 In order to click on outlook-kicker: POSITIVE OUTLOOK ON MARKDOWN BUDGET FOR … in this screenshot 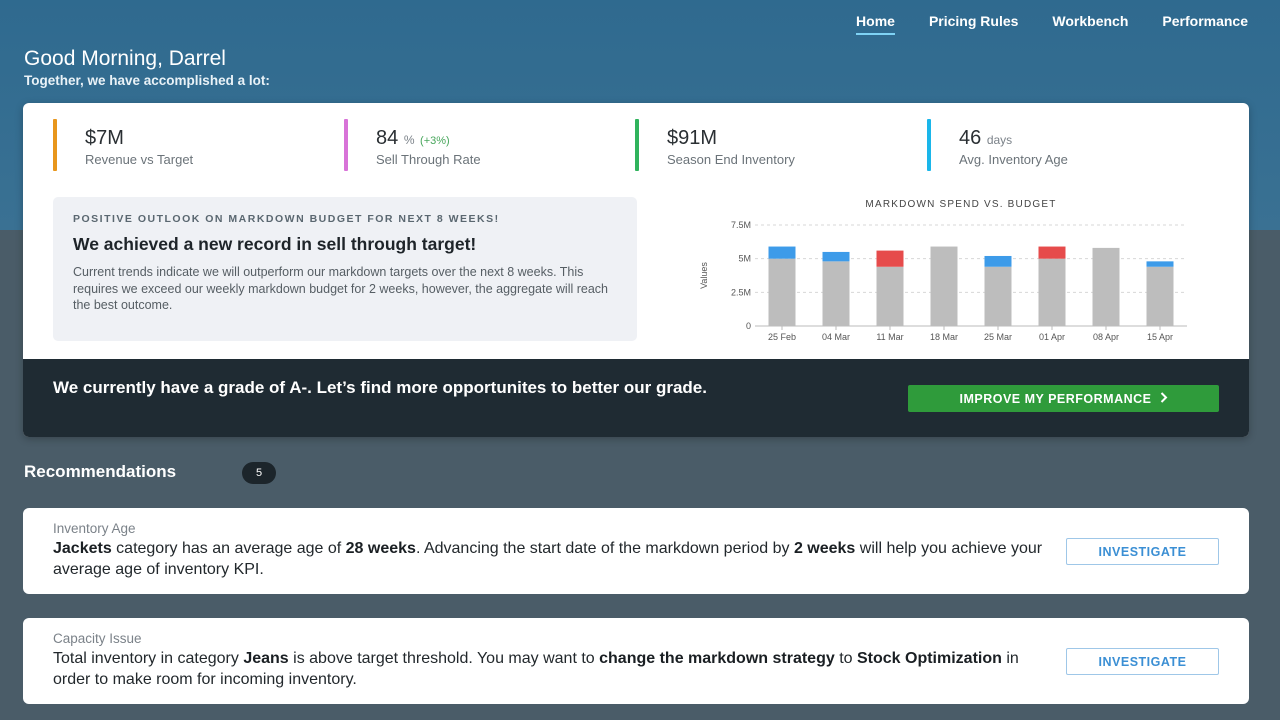, I will do `click(286, 219)`.